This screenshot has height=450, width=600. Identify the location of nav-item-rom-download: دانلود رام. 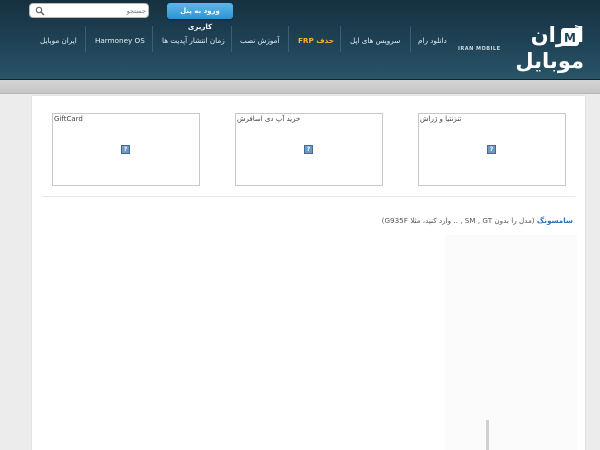
(432, 42).